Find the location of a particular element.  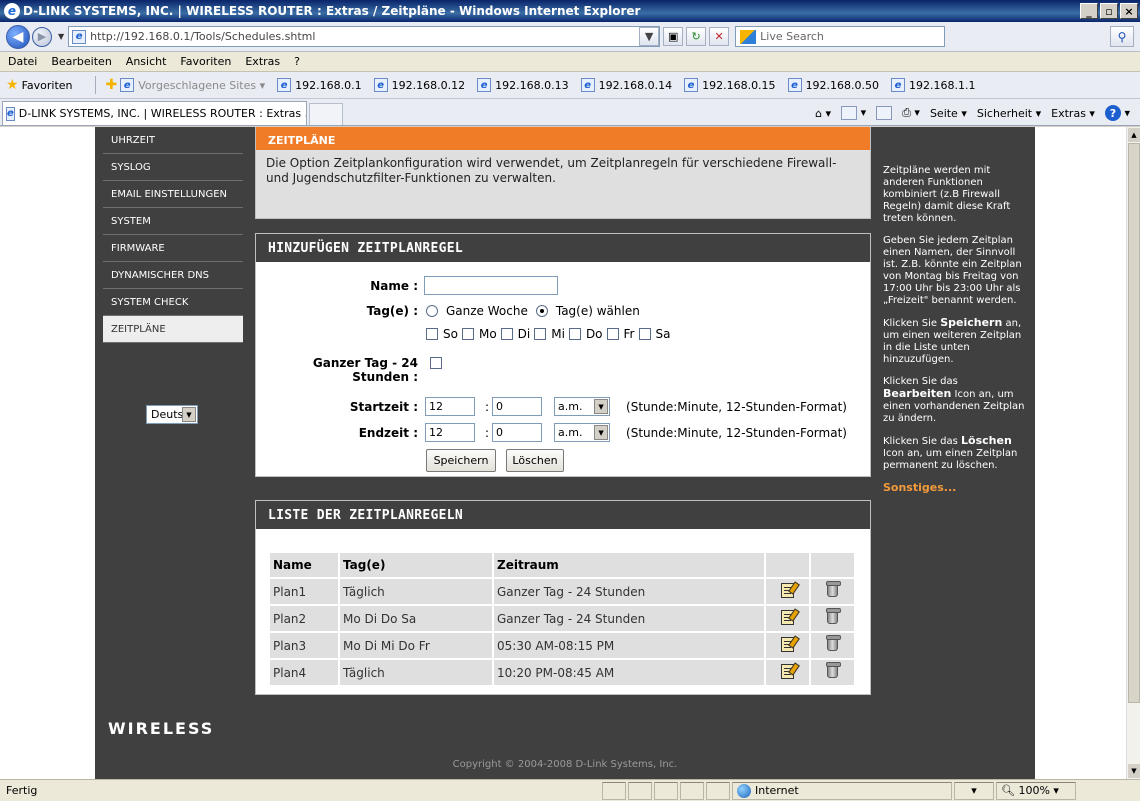

day-checkbox-fr is located at coordinates (612, 334).